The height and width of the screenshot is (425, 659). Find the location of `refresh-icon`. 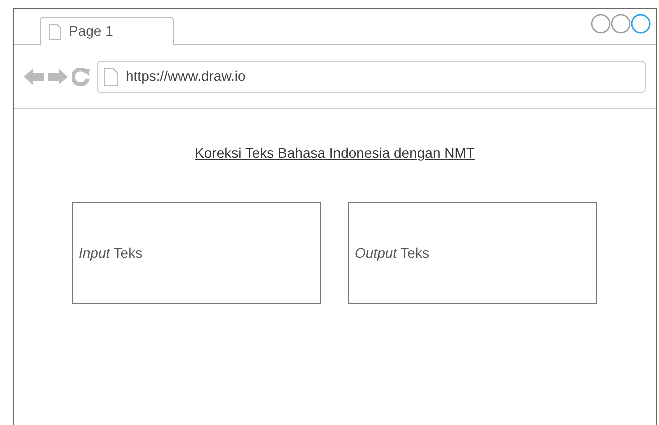

refresh-icon is located at coordinates (81, 77).